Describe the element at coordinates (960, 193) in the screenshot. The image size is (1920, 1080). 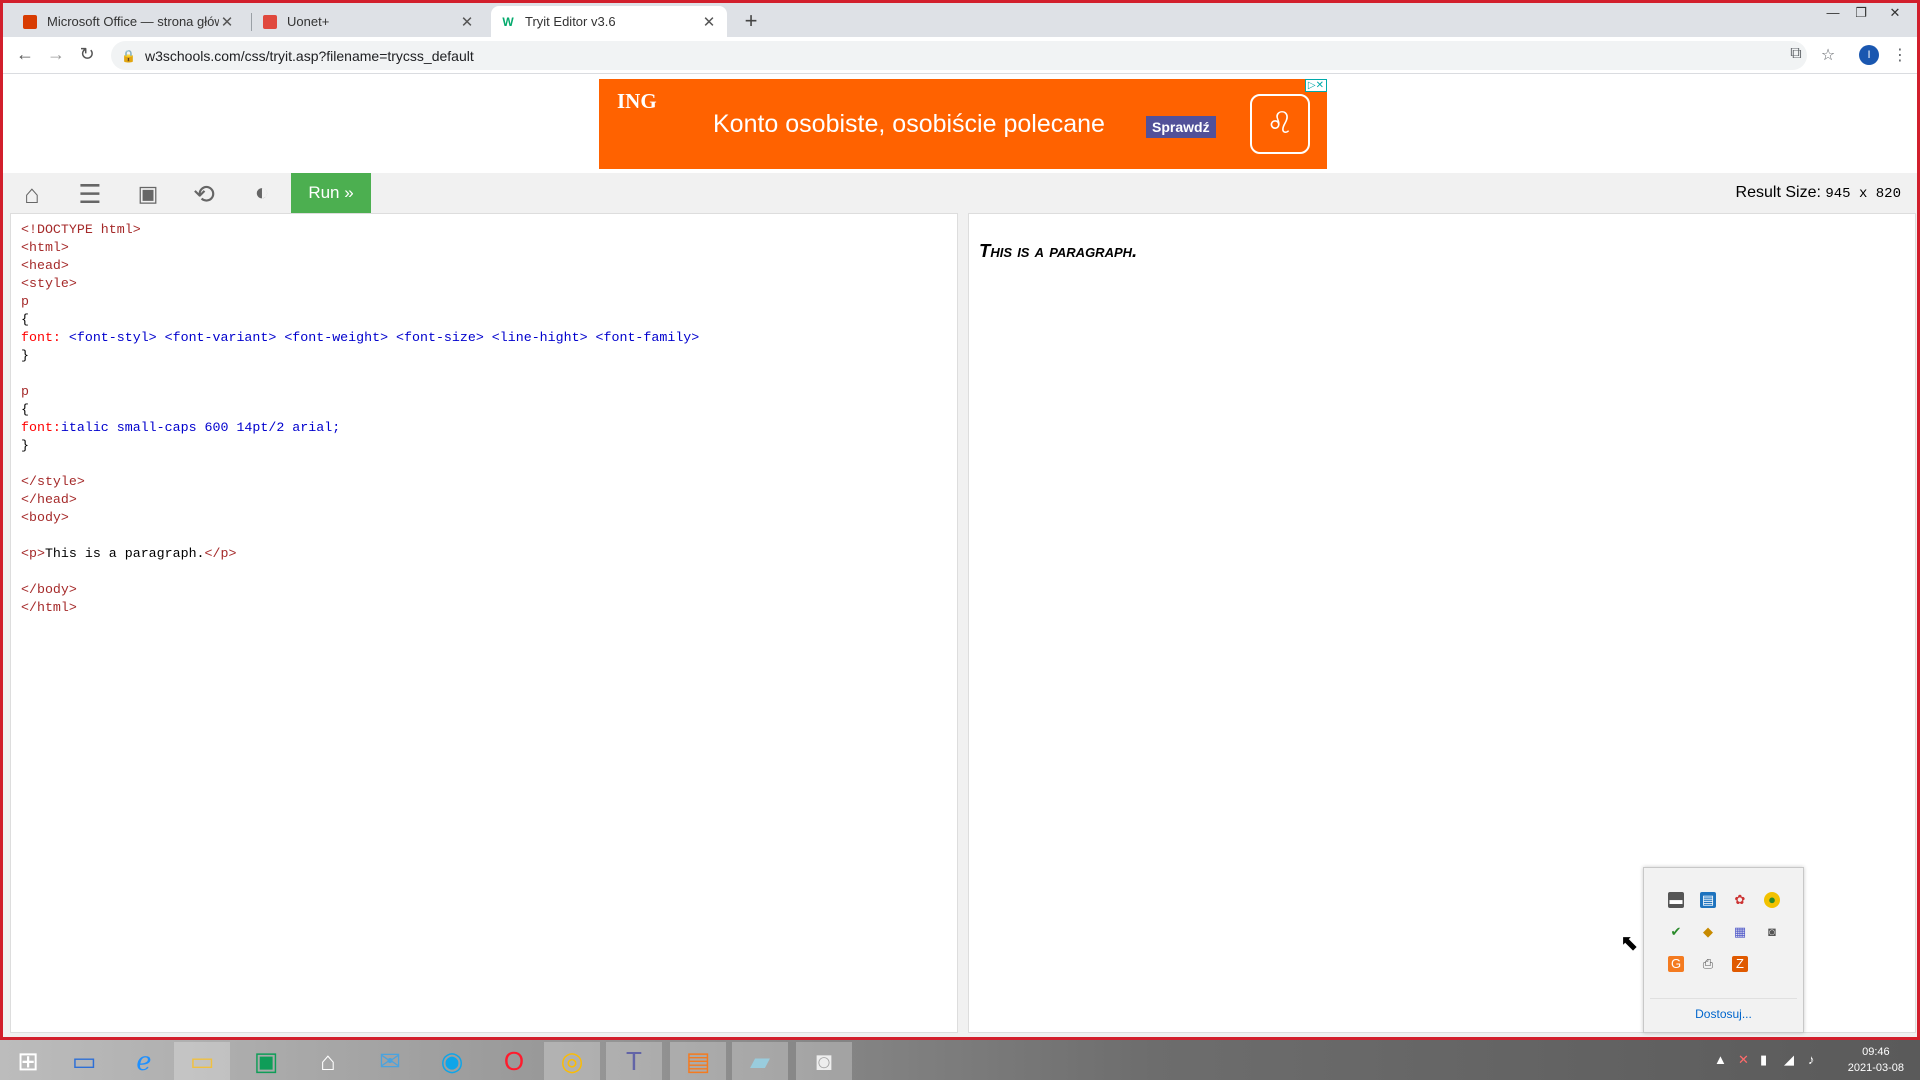
I see `tryit-toolbar: ⌂ ☰ ▣ ⟲ ◐ Run » Result Size: 945 x 820` at that location.